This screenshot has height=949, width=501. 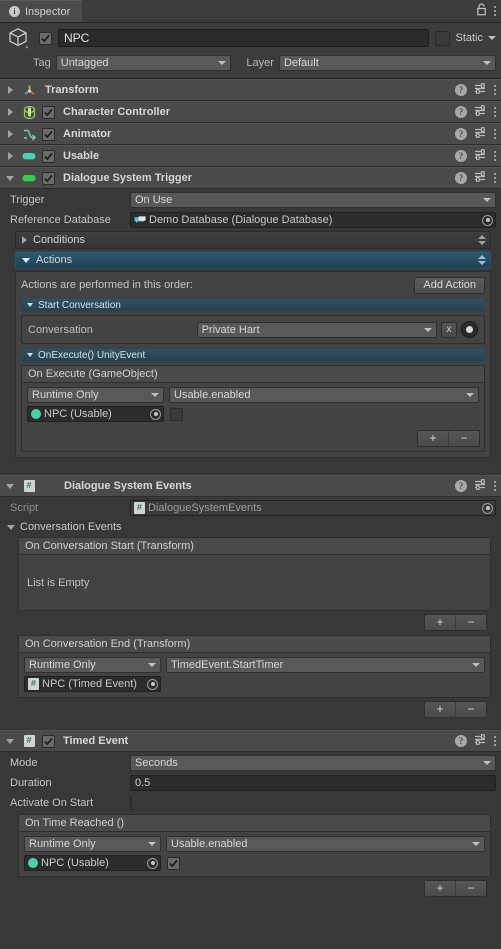 I want to click on trigger-value: On Use, so click(x=154, y=200).